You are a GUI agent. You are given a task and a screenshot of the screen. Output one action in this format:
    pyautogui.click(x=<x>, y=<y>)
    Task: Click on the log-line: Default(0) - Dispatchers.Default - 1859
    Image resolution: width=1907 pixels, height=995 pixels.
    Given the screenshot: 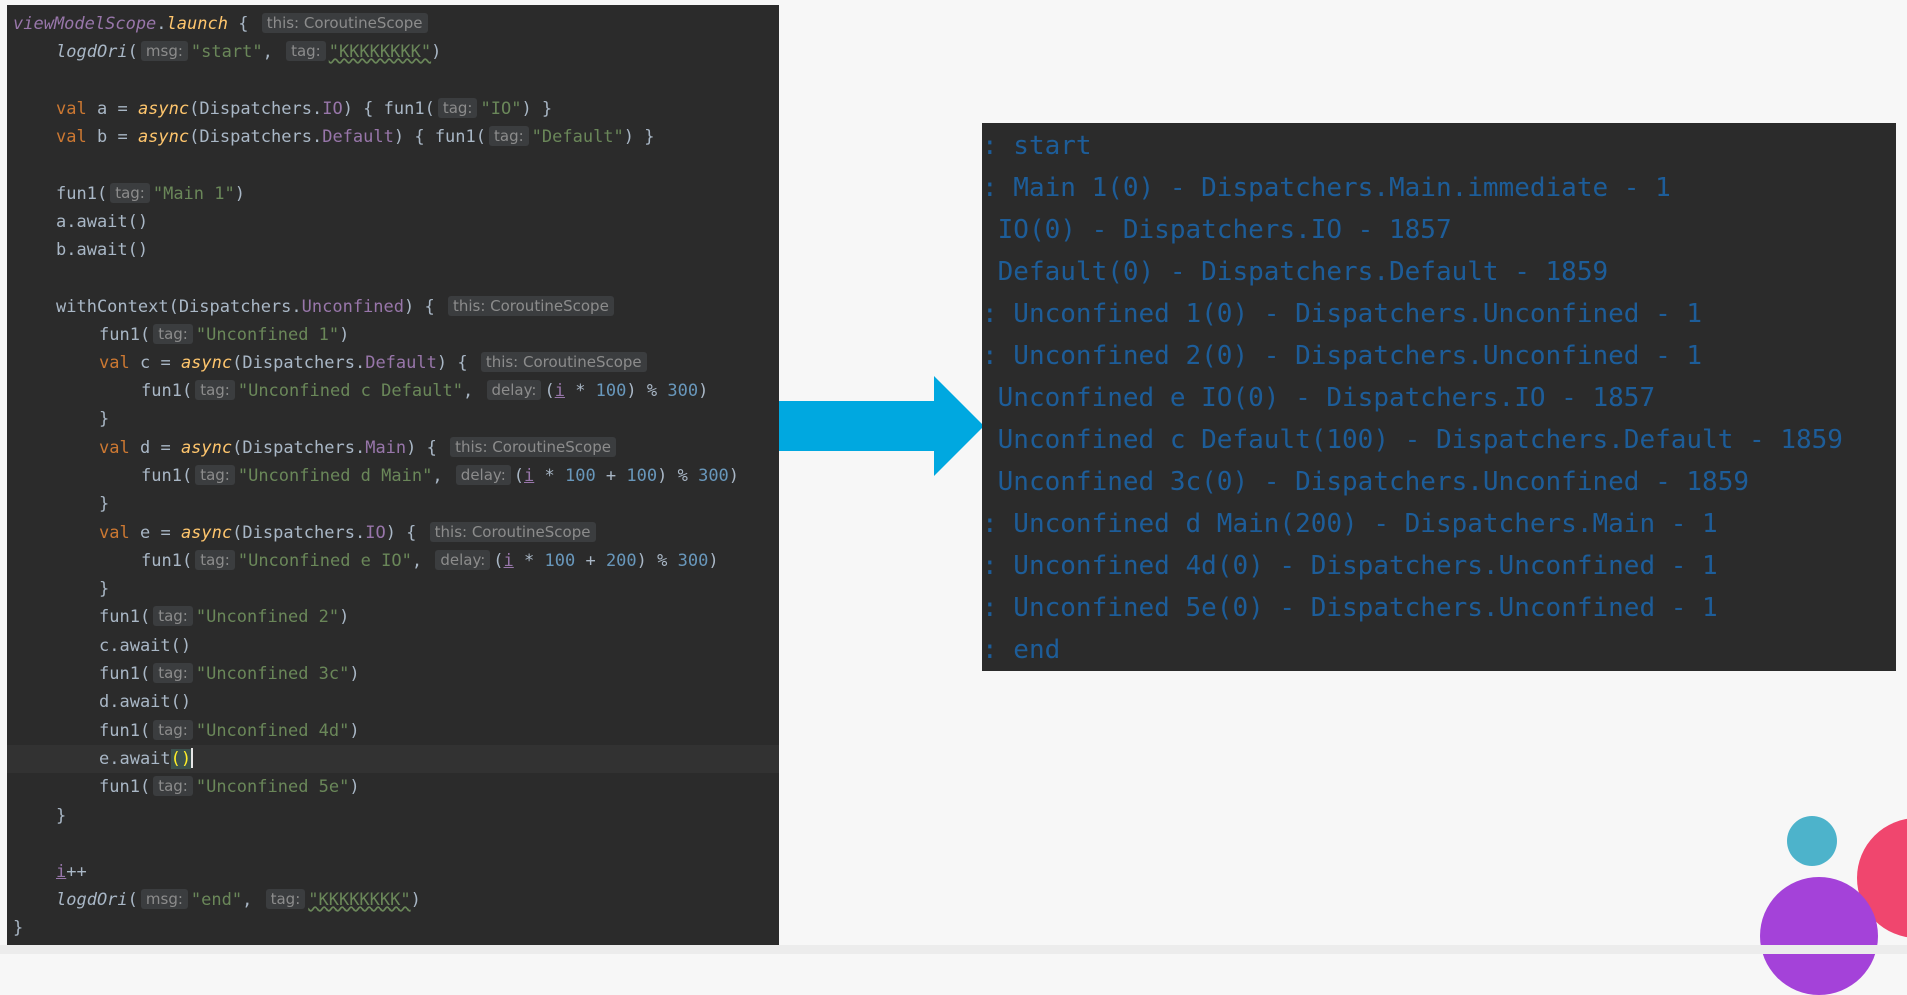 What is the action you would take?
    pyautogui.click(x=1295, y=272)
    